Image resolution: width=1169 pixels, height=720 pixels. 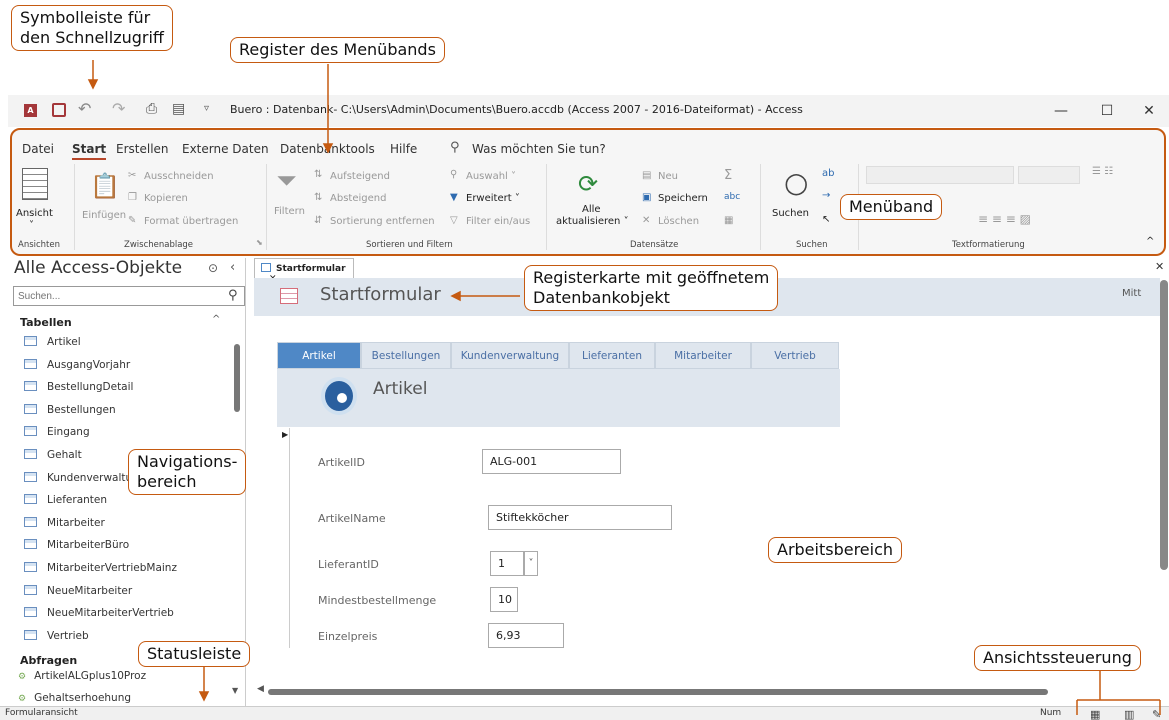 I want to click on callout-arbeitsbereich: Arbeitsbereich, so click(x=835, y=550).